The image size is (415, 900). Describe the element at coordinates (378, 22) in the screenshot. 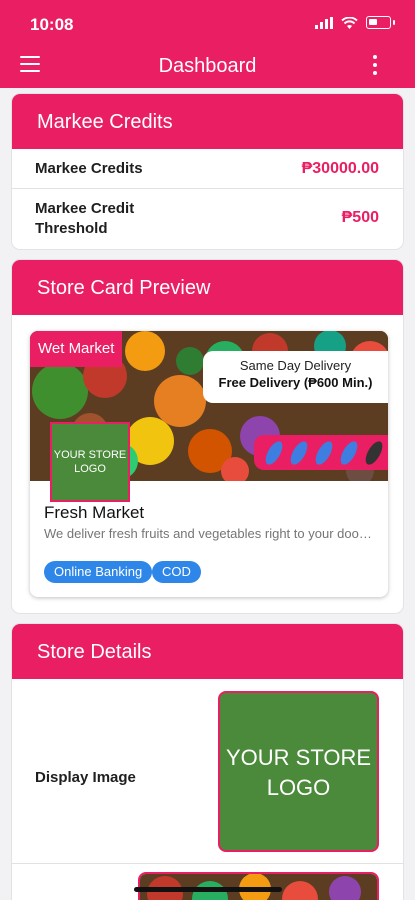

I see `battery-icon` at that location.